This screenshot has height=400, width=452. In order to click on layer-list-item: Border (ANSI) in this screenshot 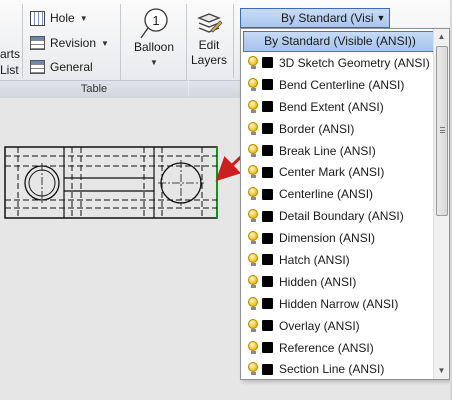, I will do `click(345, 129)`.